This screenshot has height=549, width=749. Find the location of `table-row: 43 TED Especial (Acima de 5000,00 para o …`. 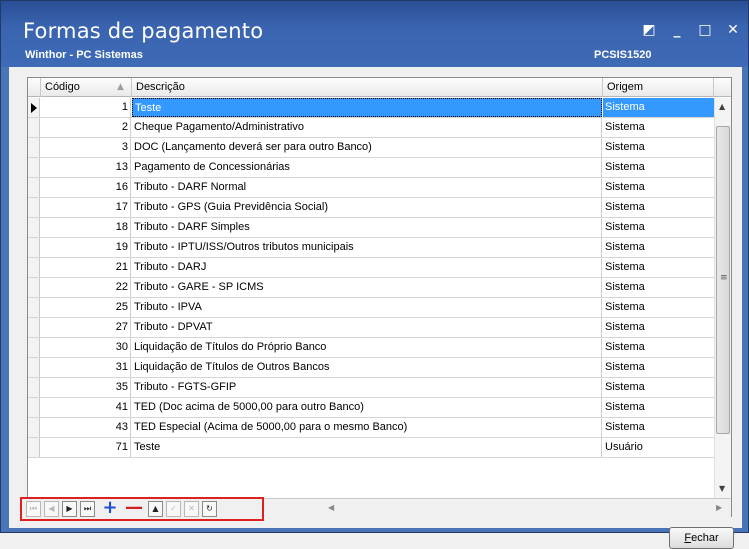

table-row: 43 TED Especial (Acima de 5000,00 para o … is located at coordinates (371, 428).